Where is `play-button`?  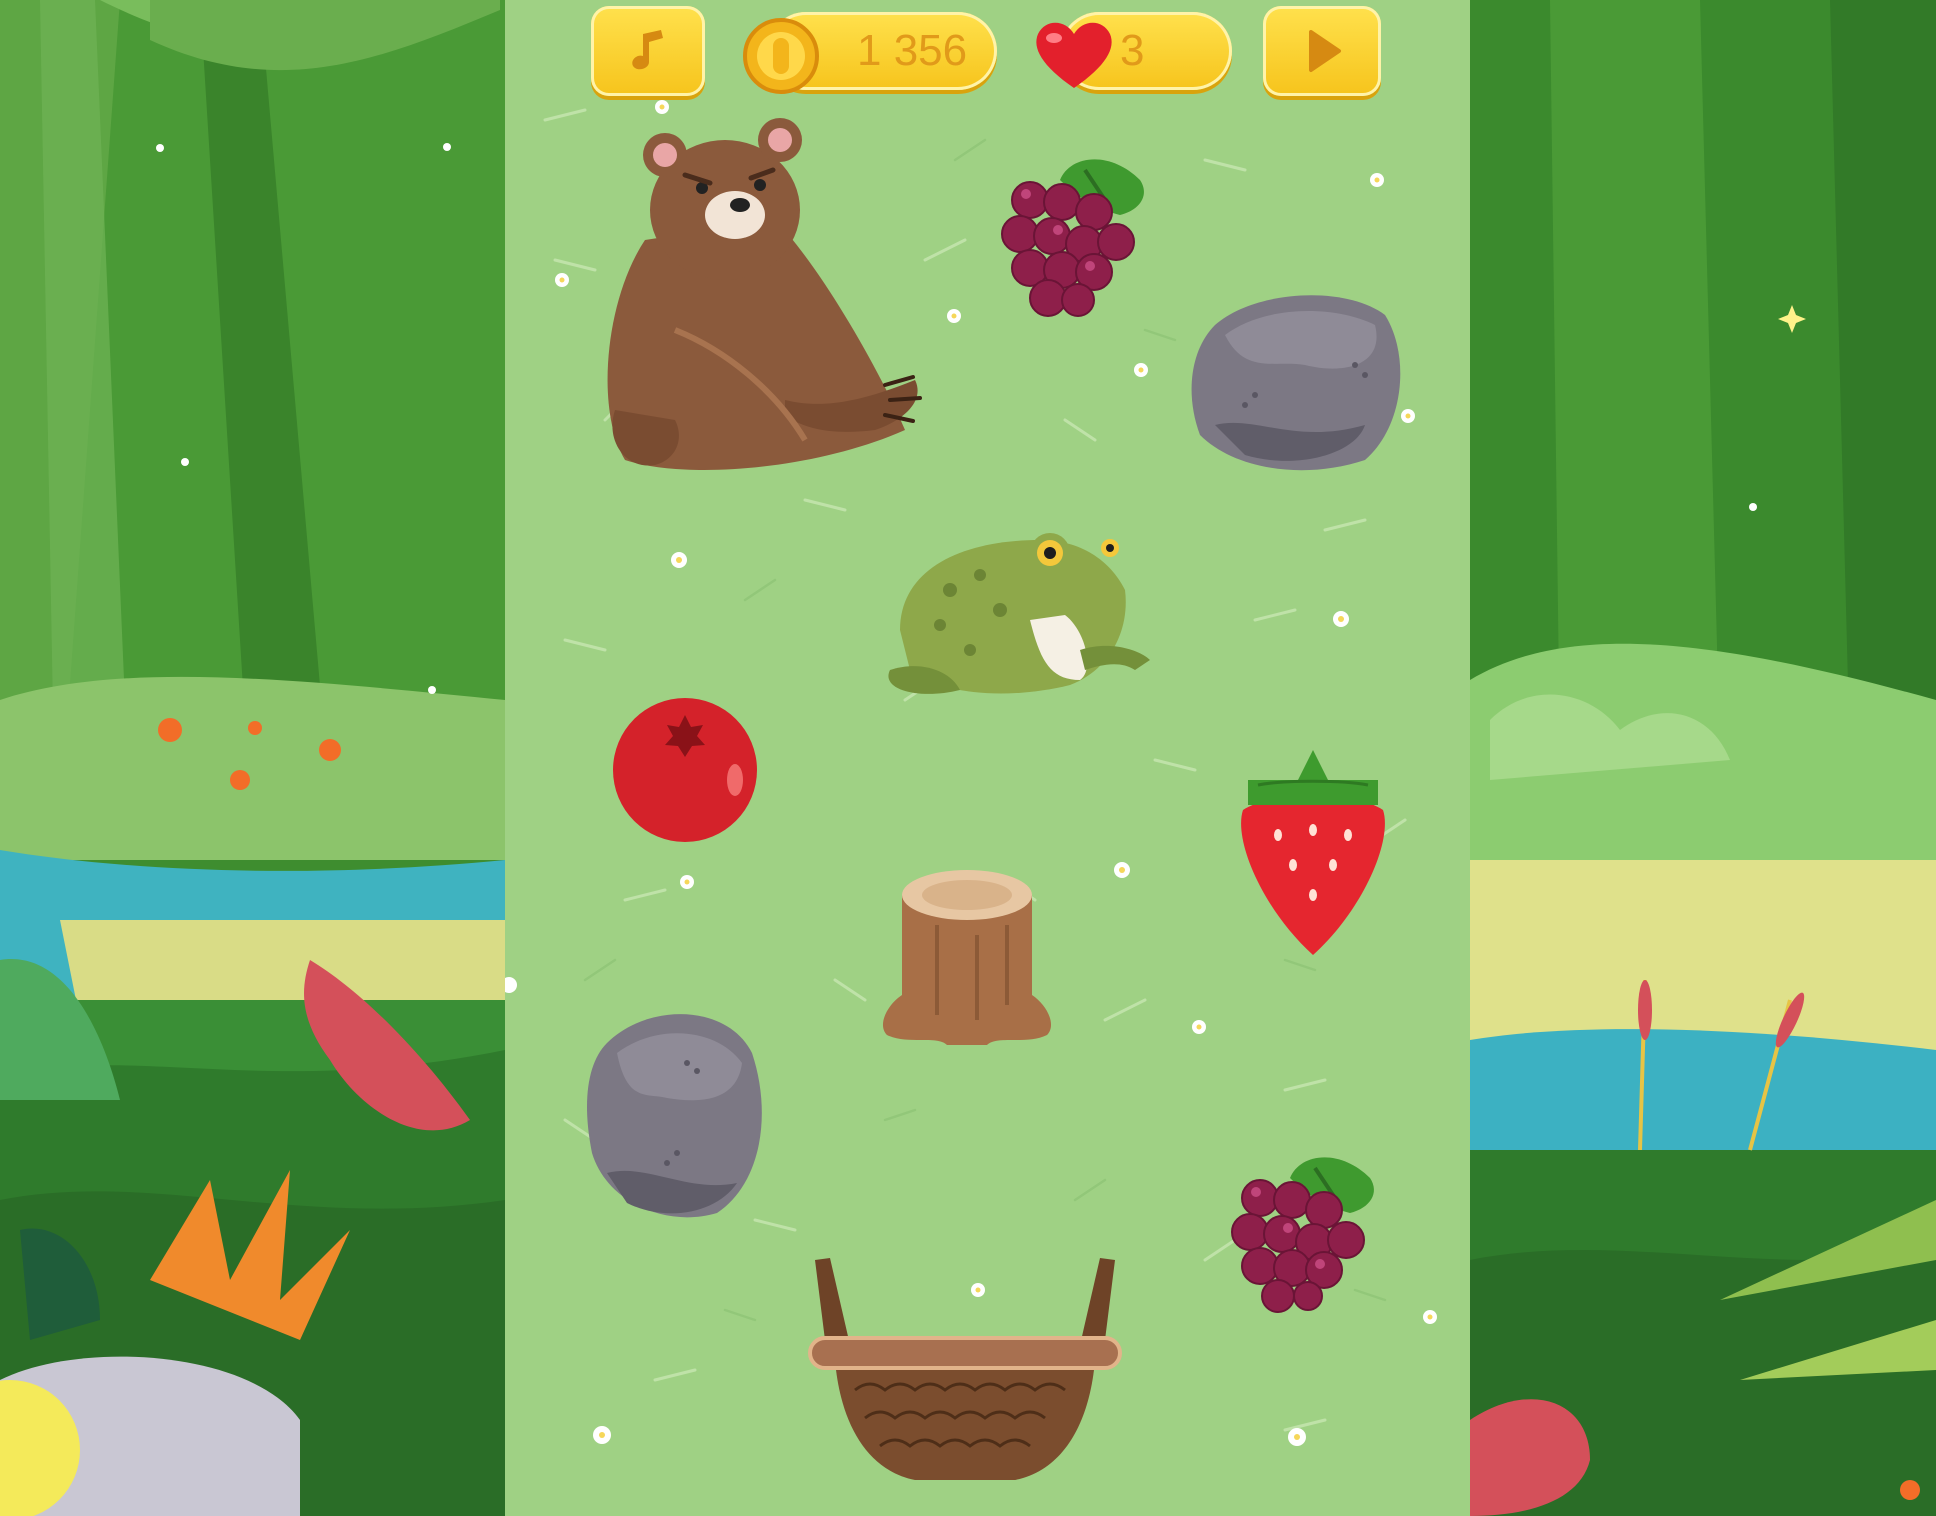 play-button is located at coordinates (1322, 51).